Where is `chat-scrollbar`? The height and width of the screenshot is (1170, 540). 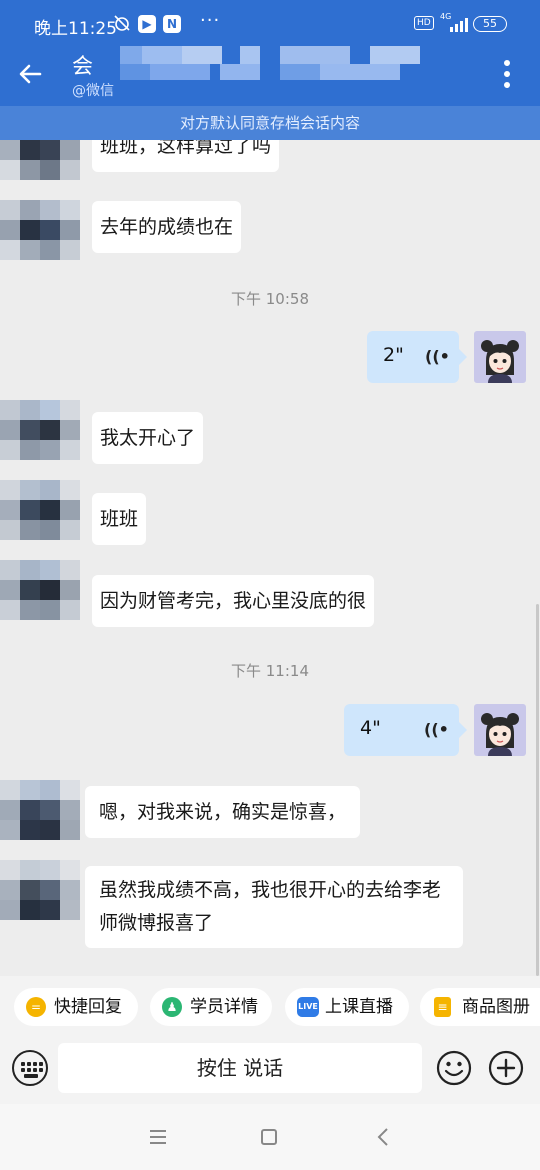 chat-scrollbar is located at coordinates (537, 790).